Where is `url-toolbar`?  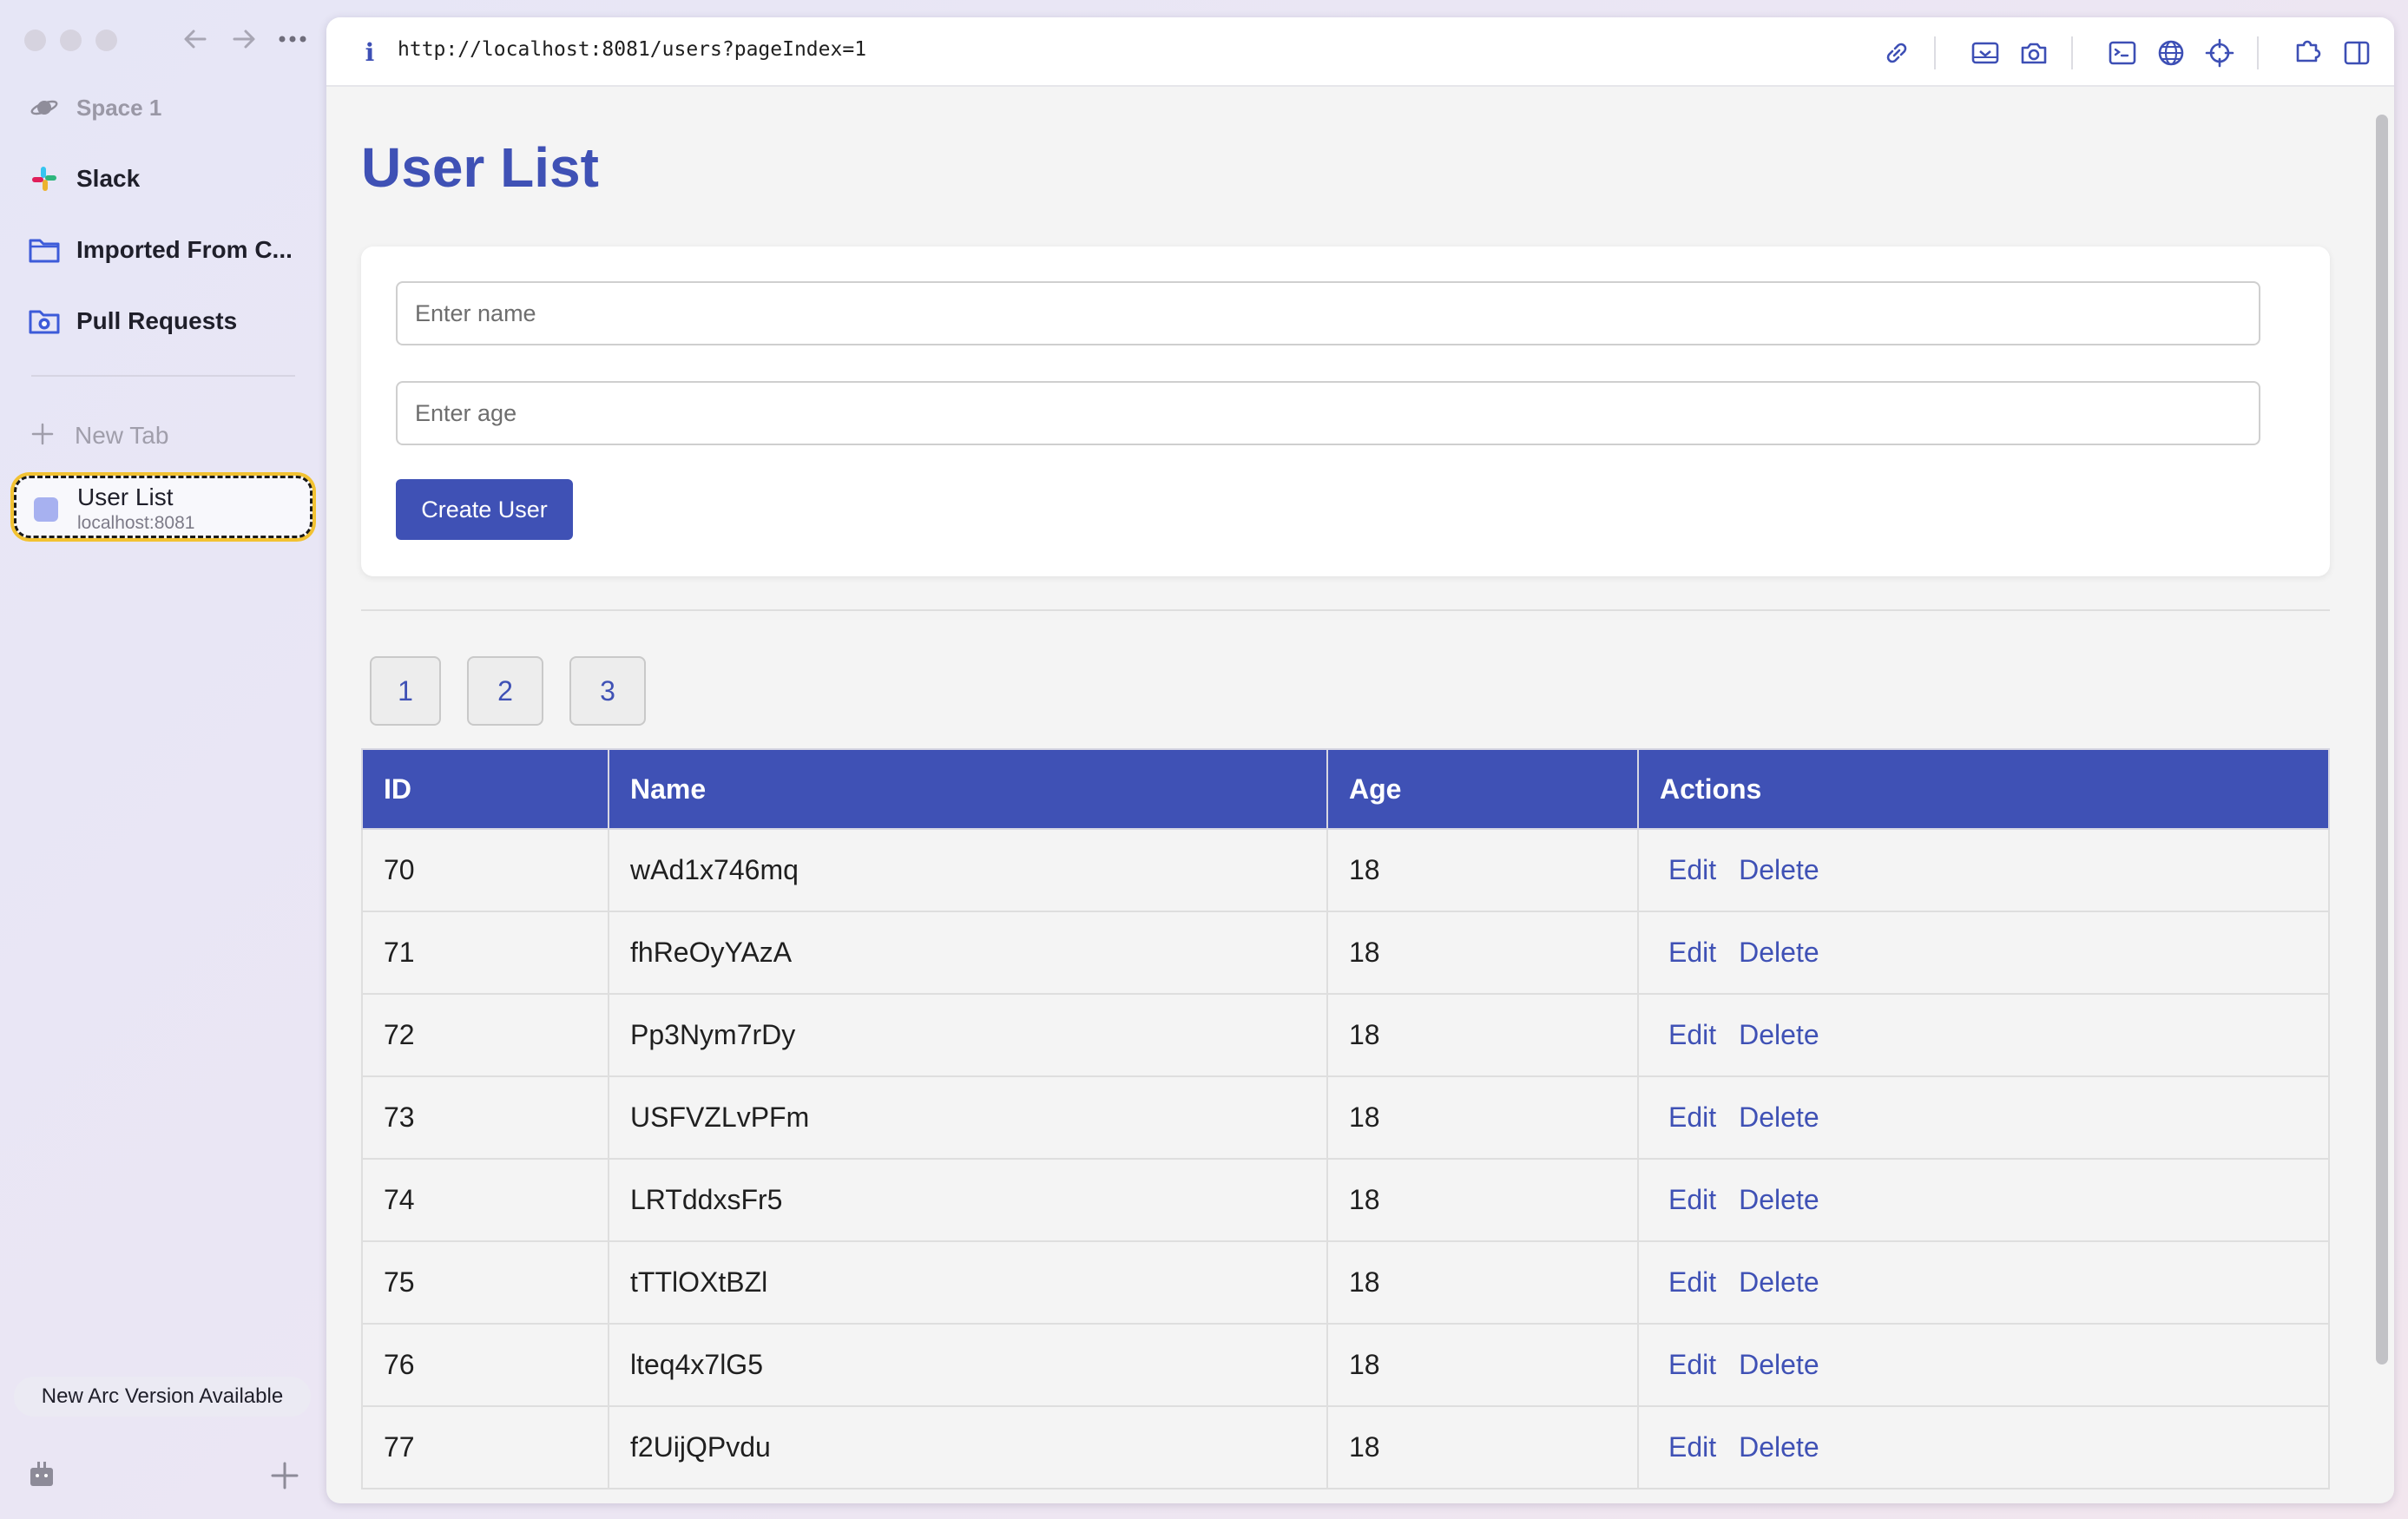 url-toolbar is located at coordinates (2120, 53).